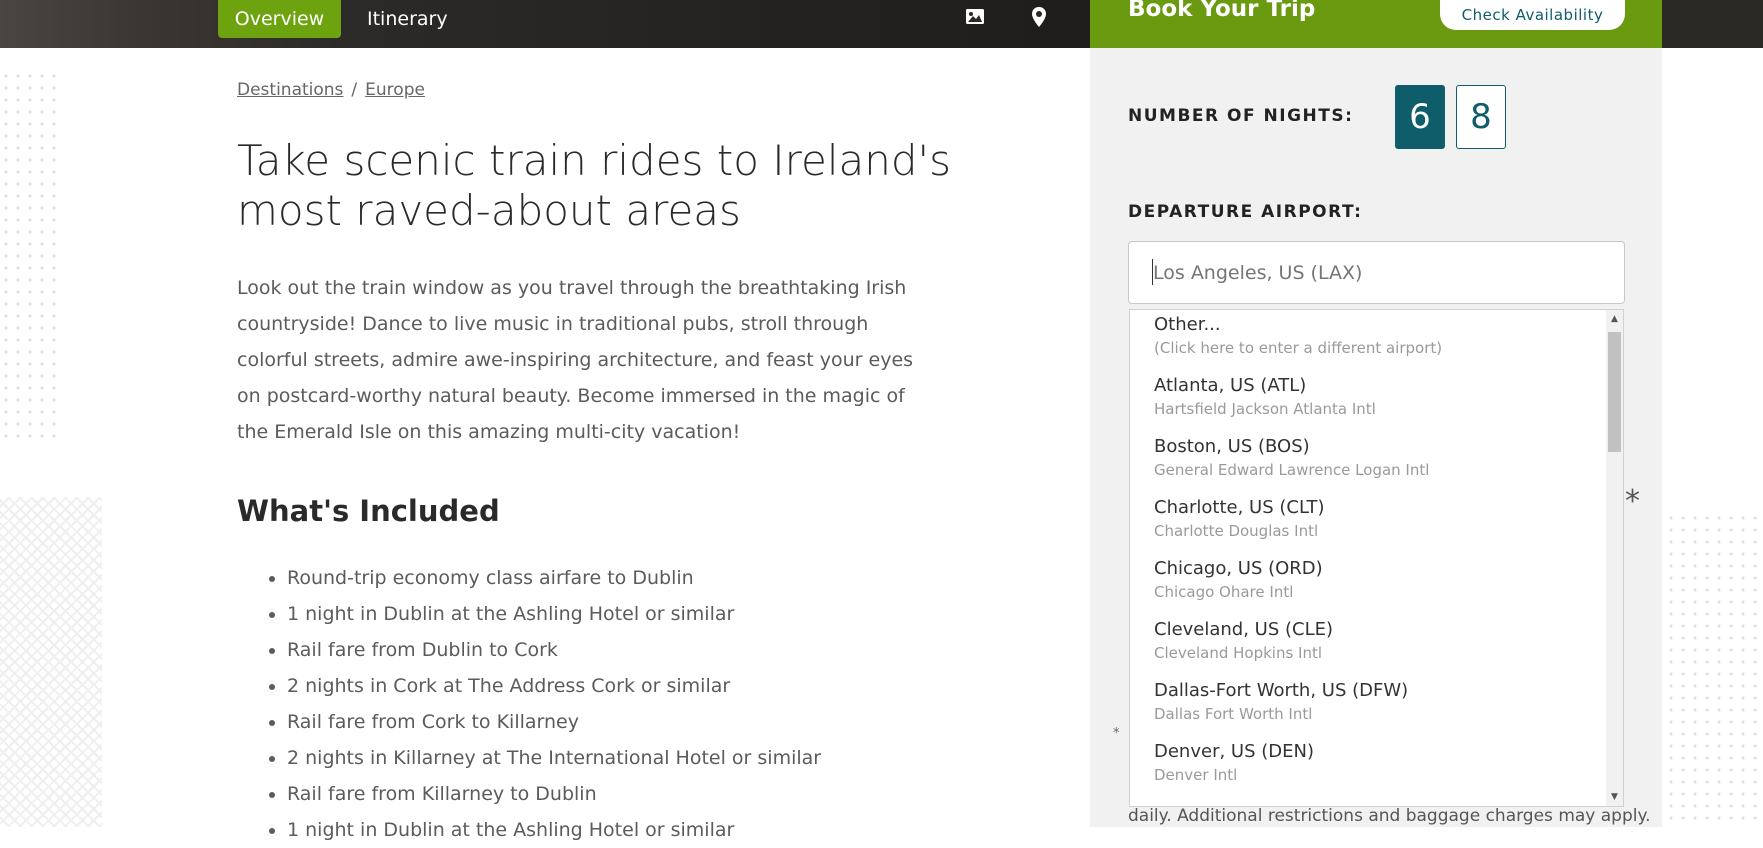  Describe the element at coordinates (395, 90) in the screenshot. I see `breadcrumb-europe: Europe` at that location.